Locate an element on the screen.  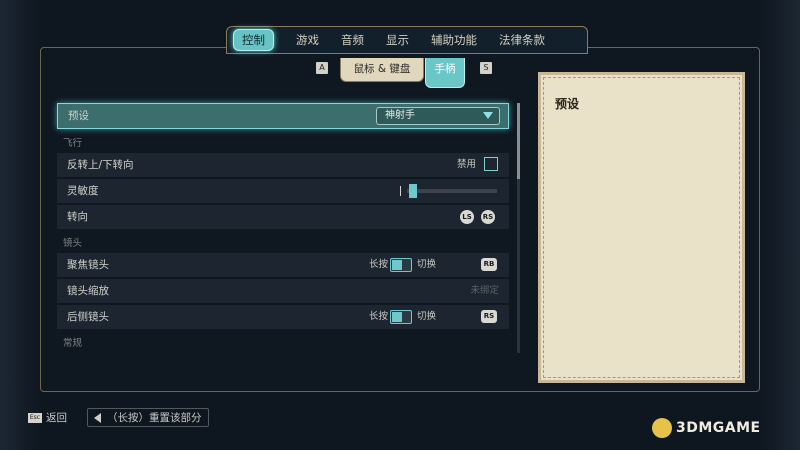
camera-zoom-label: 镜头缩放 is located at coordinates (88, 291).